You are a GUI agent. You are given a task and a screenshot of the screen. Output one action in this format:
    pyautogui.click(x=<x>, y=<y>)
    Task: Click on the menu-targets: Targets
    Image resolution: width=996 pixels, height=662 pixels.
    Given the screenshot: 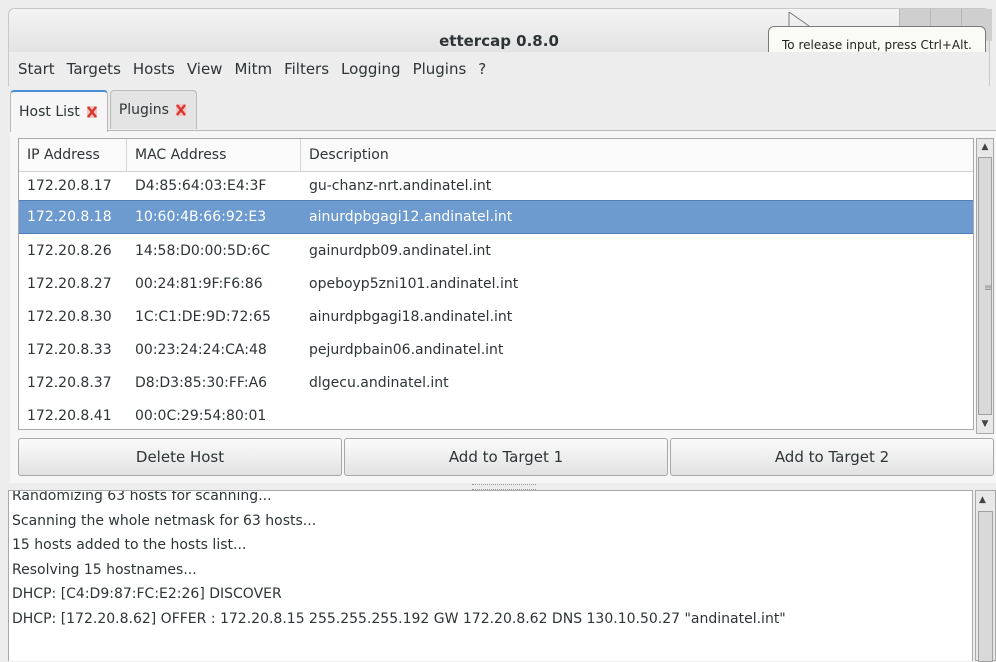 What is the action you would take?
    pyautogui.click(x=94, y=69)
    